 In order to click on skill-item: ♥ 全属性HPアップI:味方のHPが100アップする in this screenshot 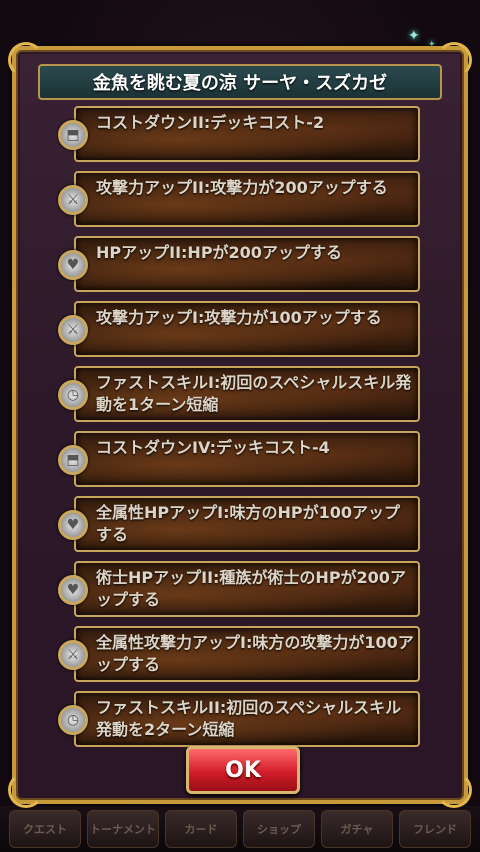, I will do `click(239, 524)`.